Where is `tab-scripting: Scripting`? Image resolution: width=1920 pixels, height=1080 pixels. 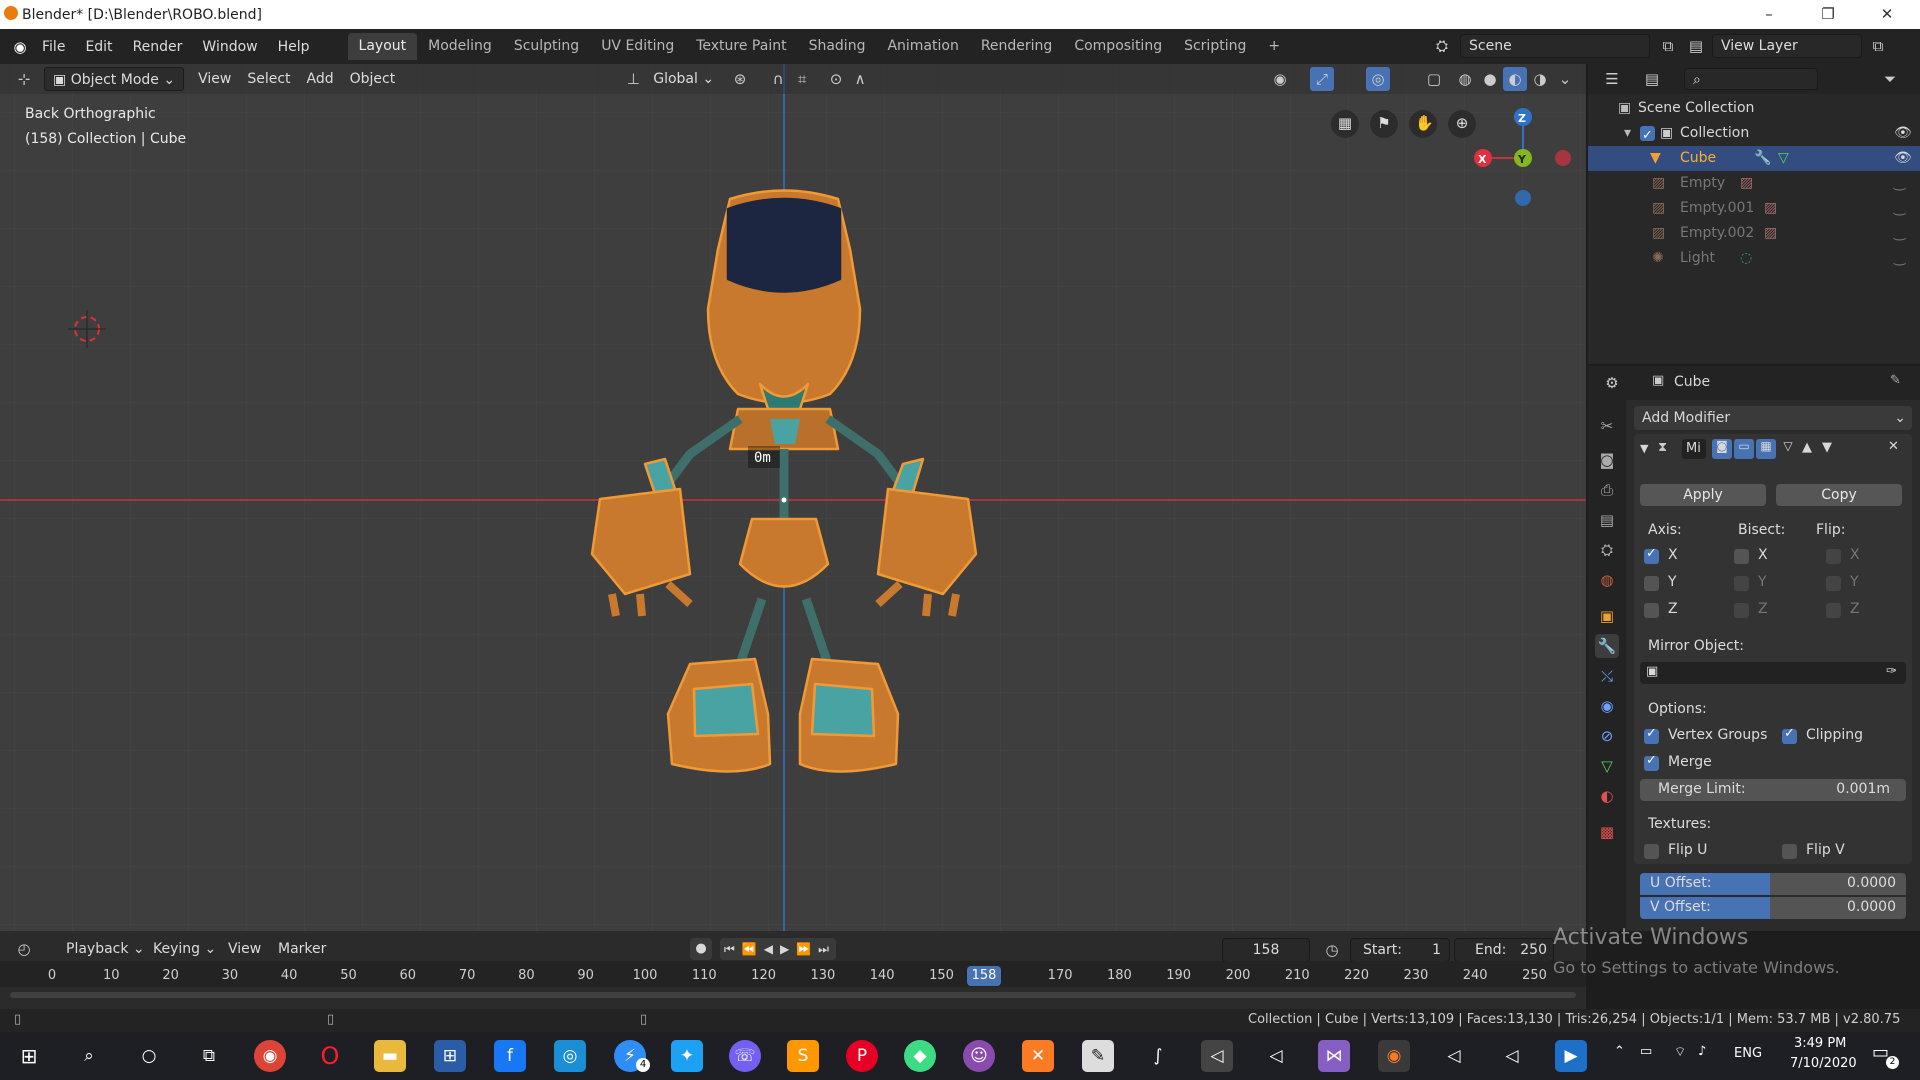
tab-scripting: Scripting is located at coordinates (1215, 46).